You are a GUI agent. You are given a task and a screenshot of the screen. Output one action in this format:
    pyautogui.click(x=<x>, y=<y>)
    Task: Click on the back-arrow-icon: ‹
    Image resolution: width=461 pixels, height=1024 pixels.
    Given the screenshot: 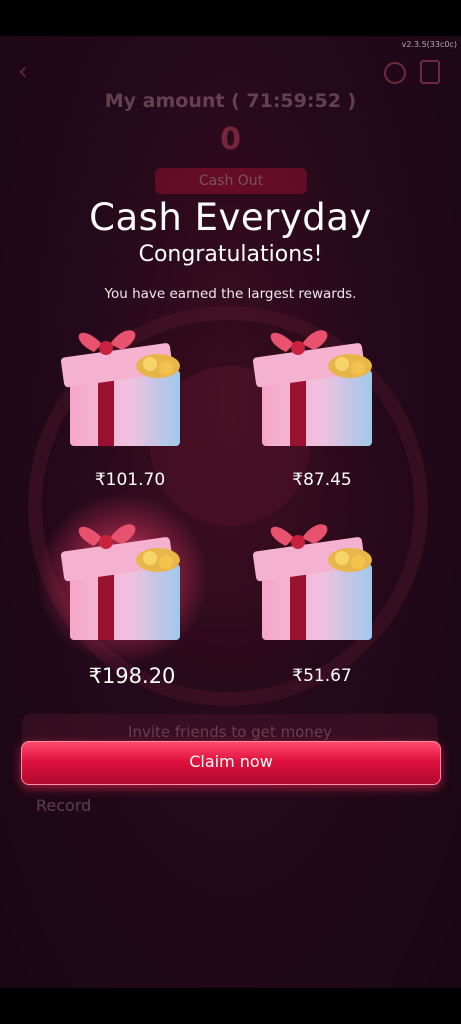 What is the action you would take?
    pyautogui.click(x=29, y=71)
    